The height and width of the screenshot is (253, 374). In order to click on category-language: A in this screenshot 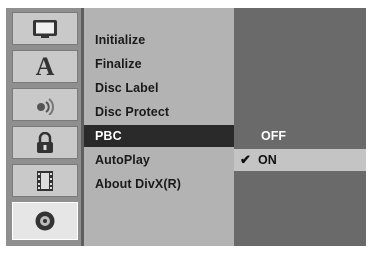, I will do `click(45, 66)`.